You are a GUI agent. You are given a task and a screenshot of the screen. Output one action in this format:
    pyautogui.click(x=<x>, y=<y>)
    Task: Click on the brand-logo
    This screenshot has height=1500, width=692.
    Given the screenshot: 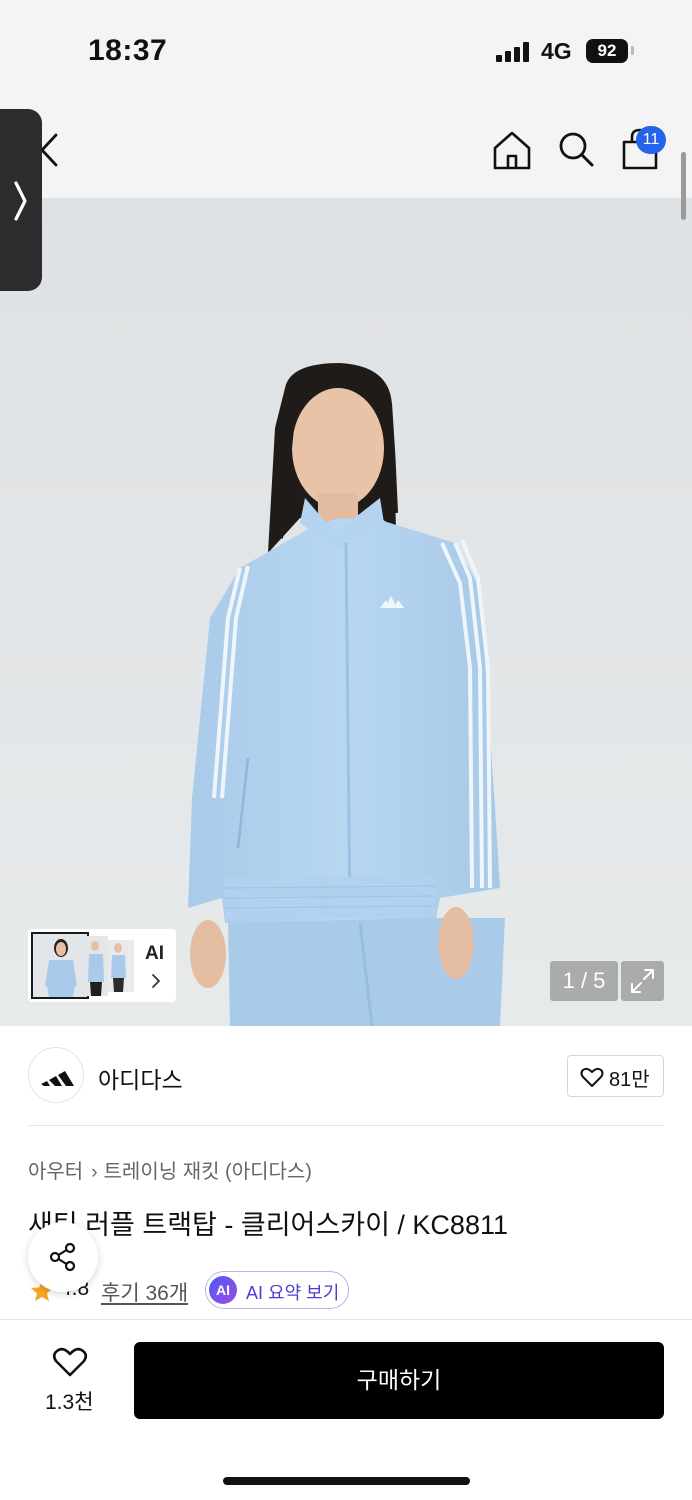 What is the action you would take?
    pyautogui.click(x=56, y=1075)
    